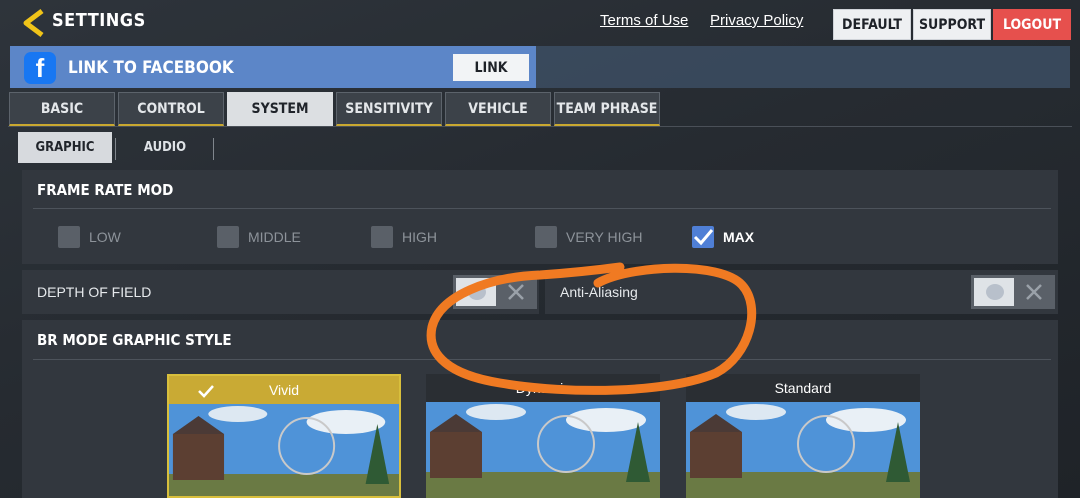 This screenshot has height=498, width=1080. What do you see at coordinates (69, 237) in the screenshot?
I see `frame-rate-low-checkbox` at bounding box center [69, 237].